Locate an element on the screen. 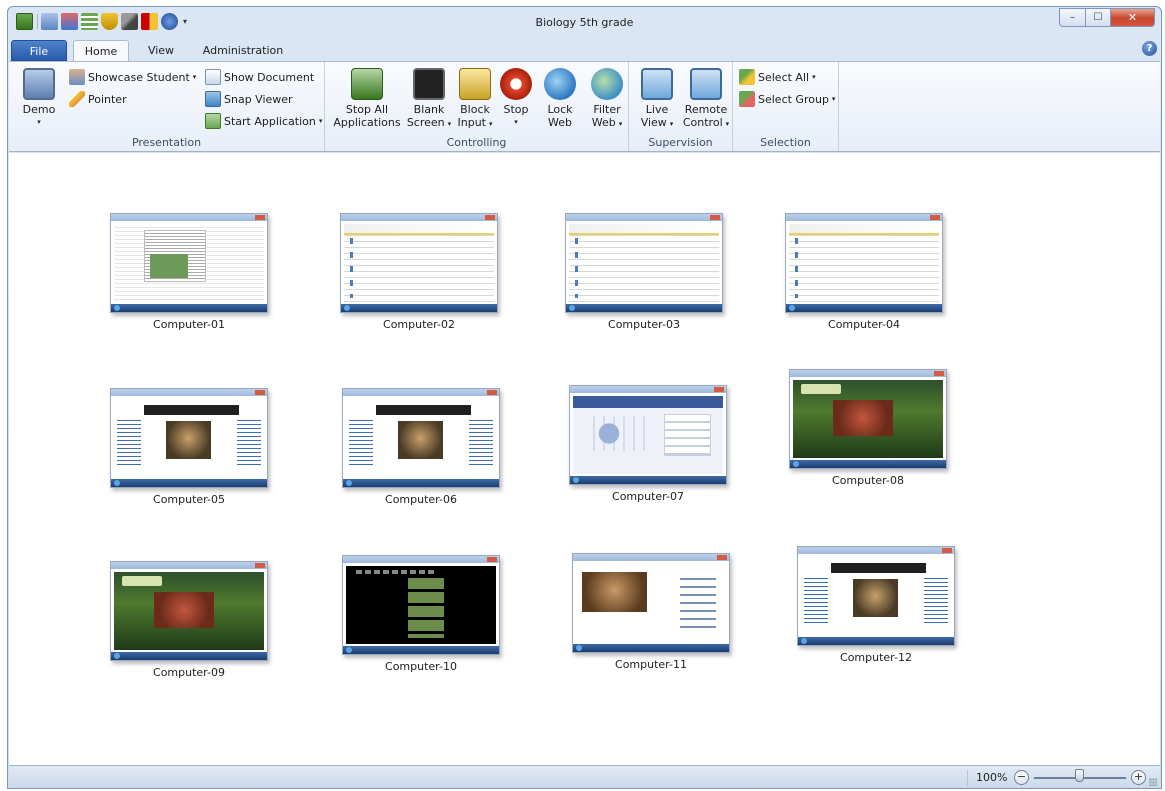  computer-name: Computer-04 is located at coordinates (864, 324).